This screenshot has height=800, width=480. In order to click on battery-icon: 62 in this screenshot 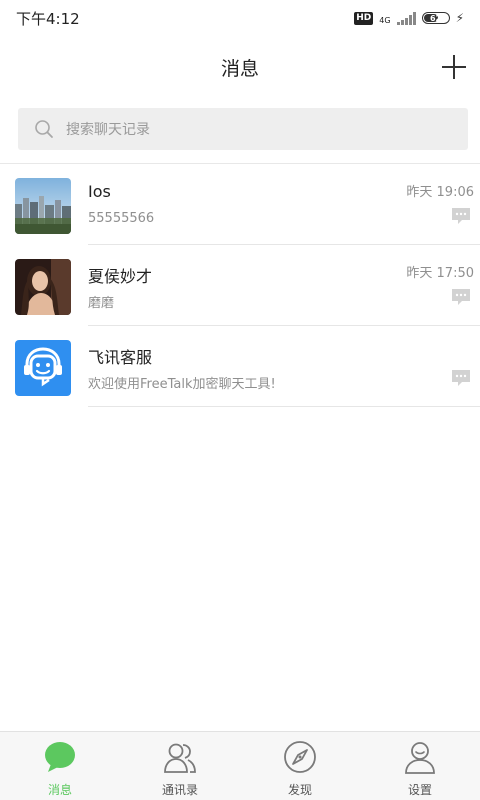, I will do `click(435, 18)`.